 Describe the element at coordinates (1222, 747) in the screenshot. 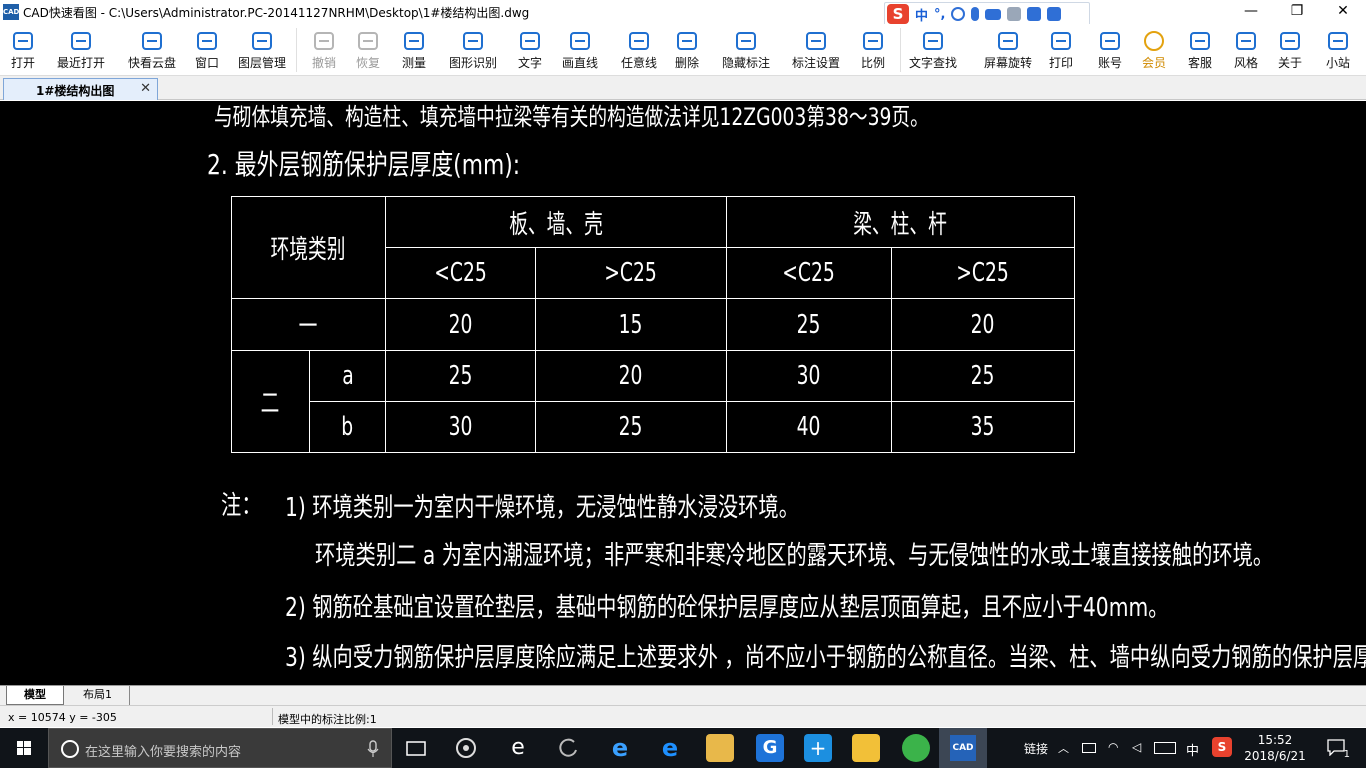

I see `sogou-tray-icon: S` at that location.